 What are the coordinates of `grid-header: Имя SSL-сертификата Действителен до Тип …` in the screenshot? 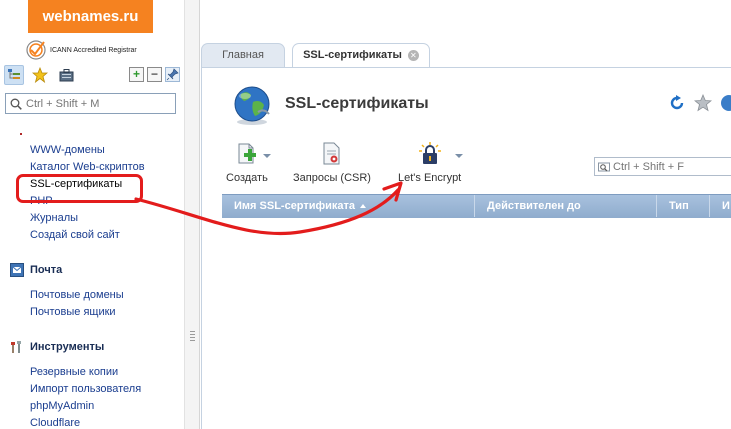 It's located at (476, 206).